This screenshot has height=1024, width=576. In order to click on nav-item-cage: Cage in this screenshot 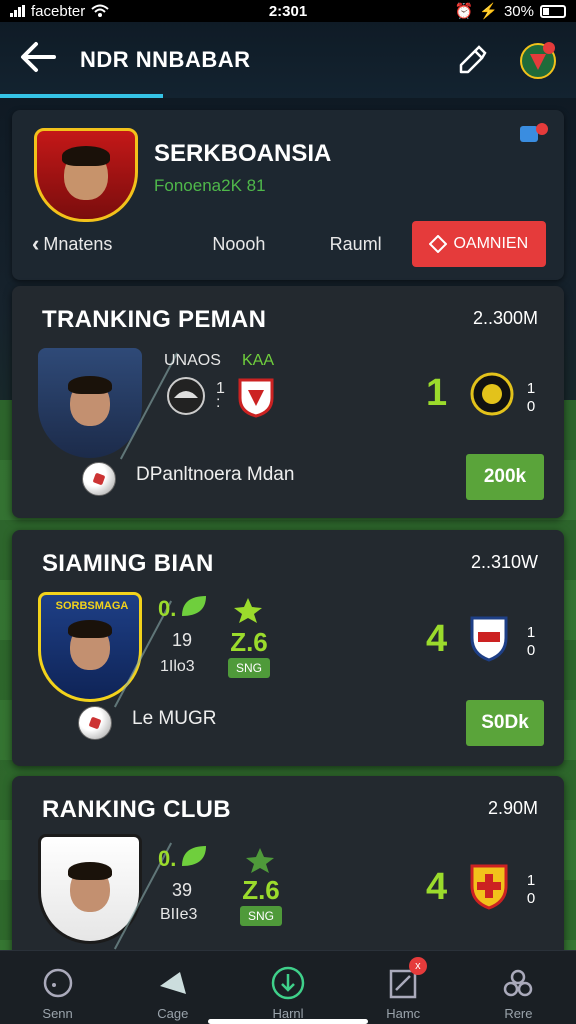, I will do `click(172, 987)`.